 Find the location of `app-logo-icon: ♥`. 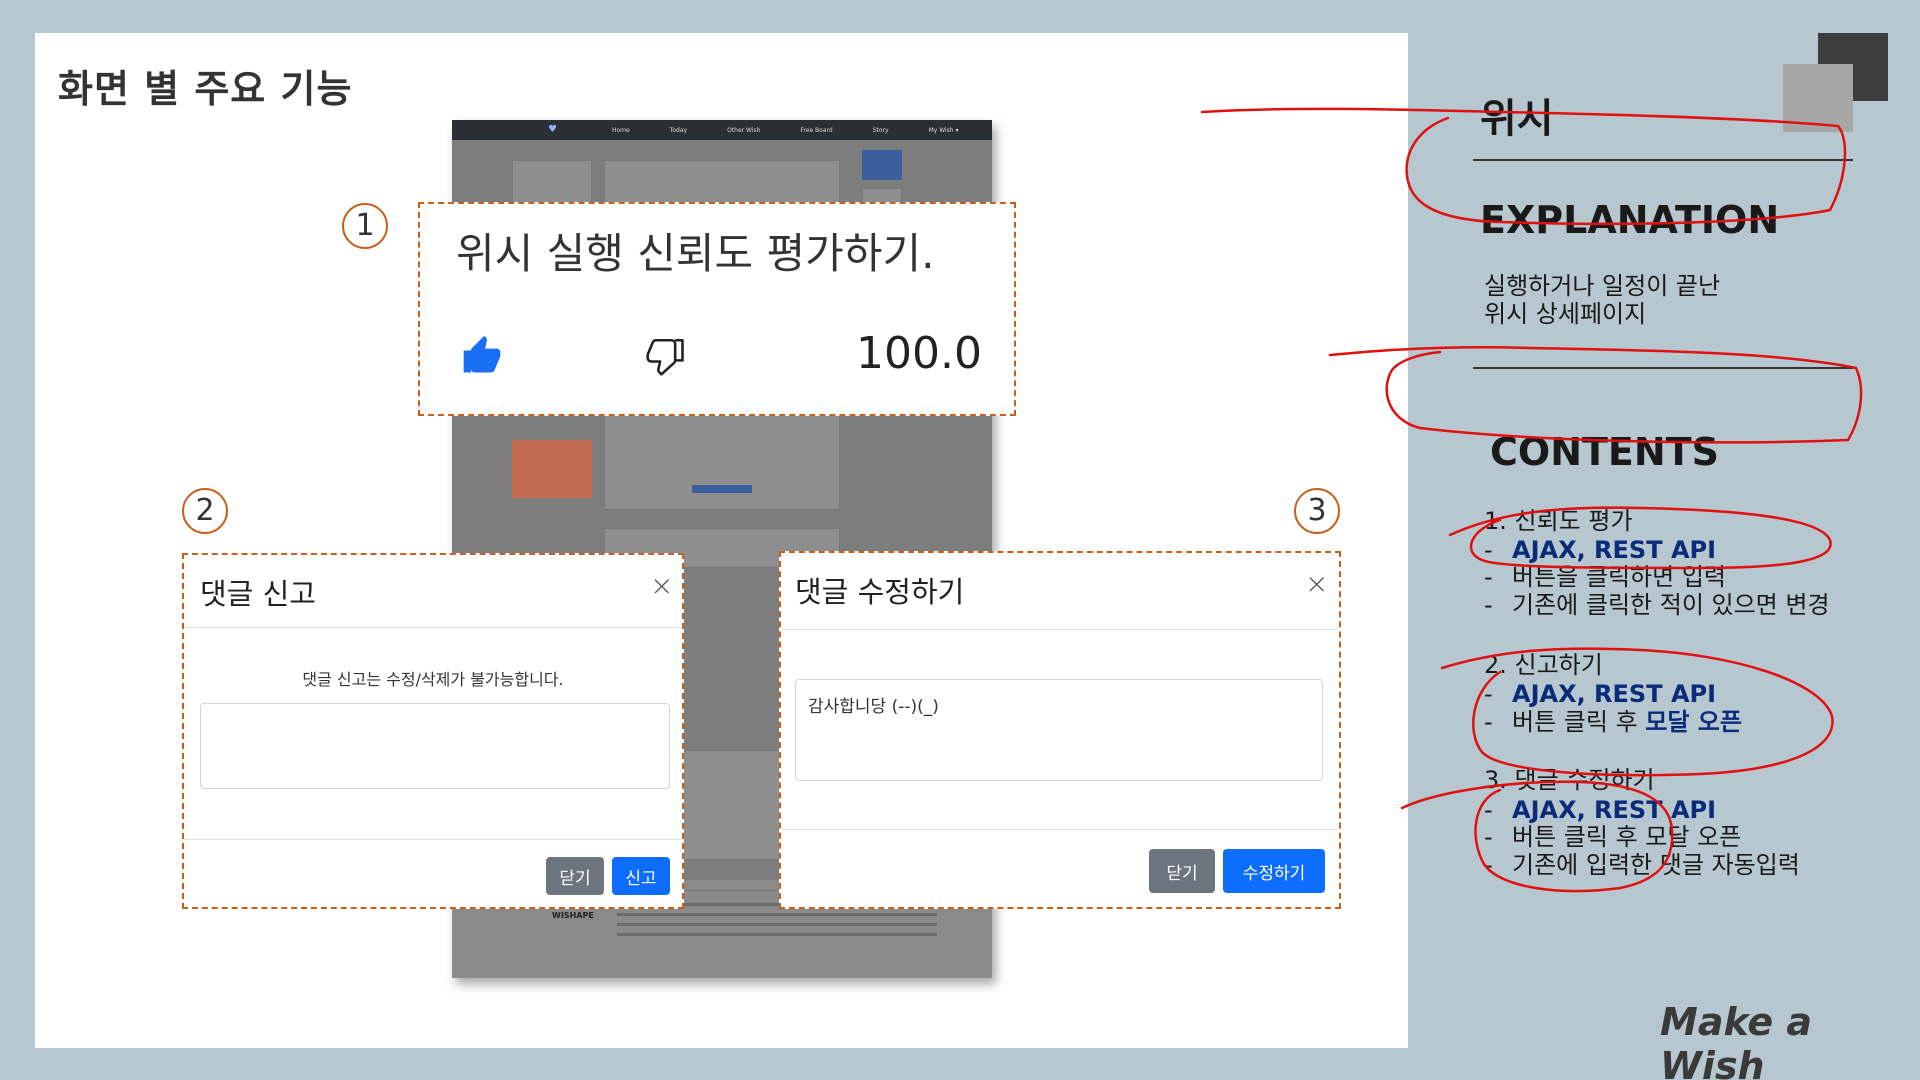

app-logo-icon: ♥ is located at coordinates (552, 129).